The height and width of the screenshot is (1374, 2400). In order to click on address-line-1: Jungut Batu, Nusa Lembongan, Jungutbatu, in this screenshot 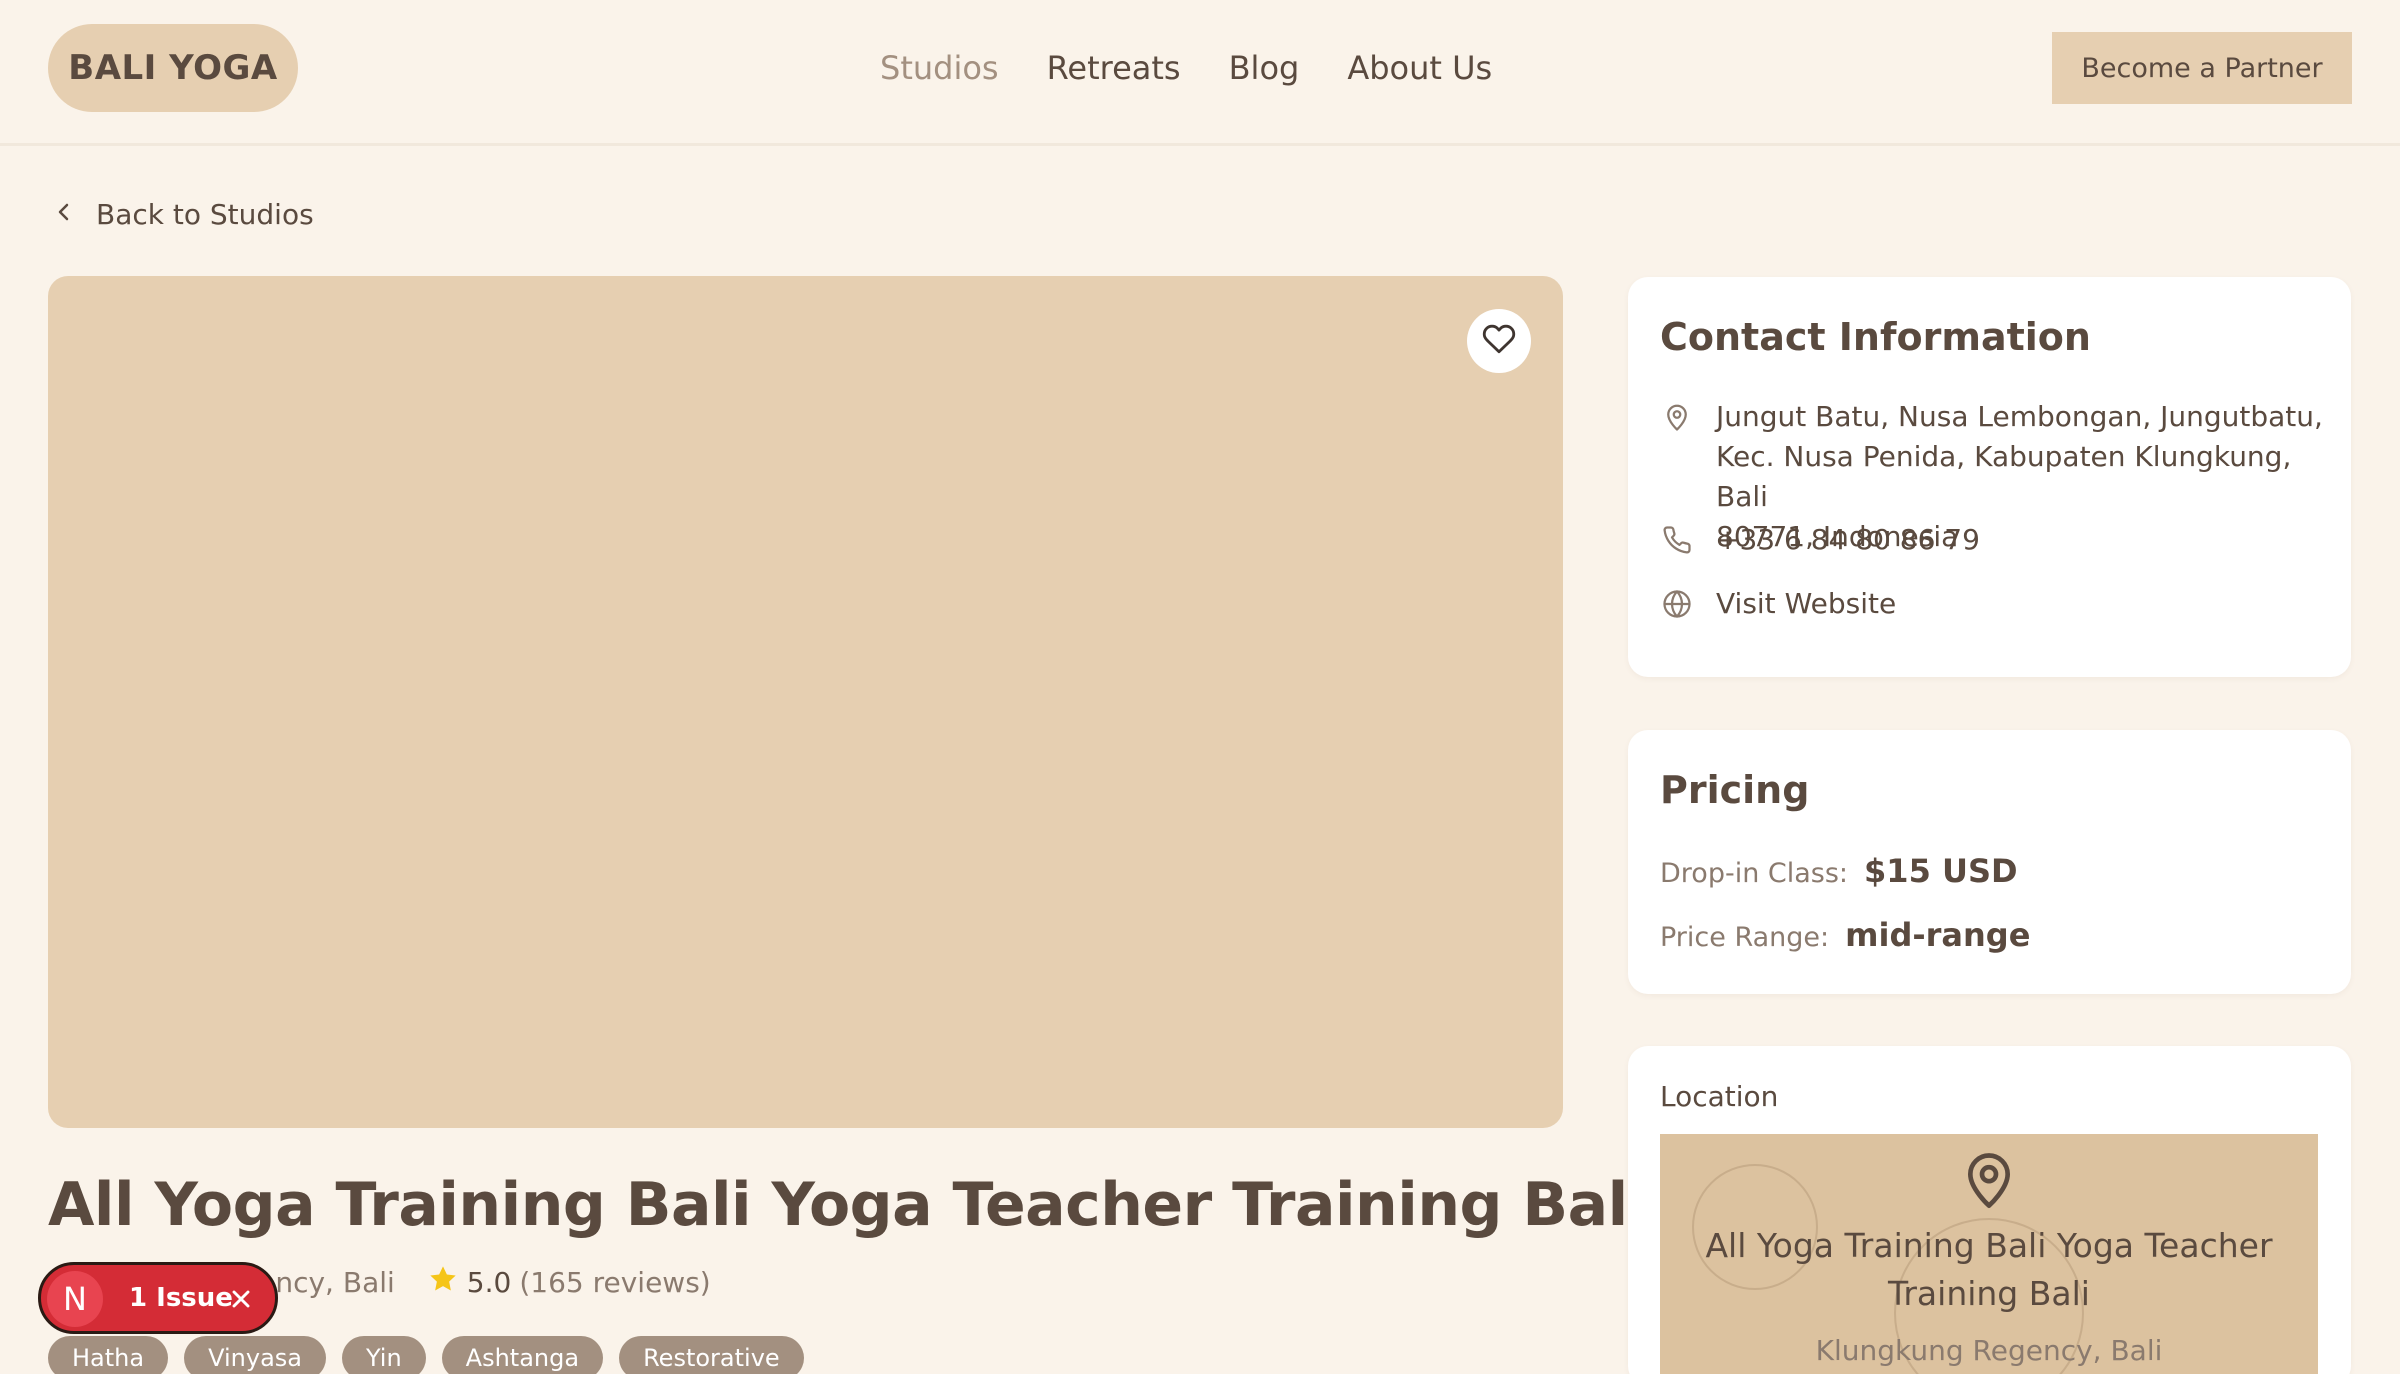, I will do `click(2019, 416)`.